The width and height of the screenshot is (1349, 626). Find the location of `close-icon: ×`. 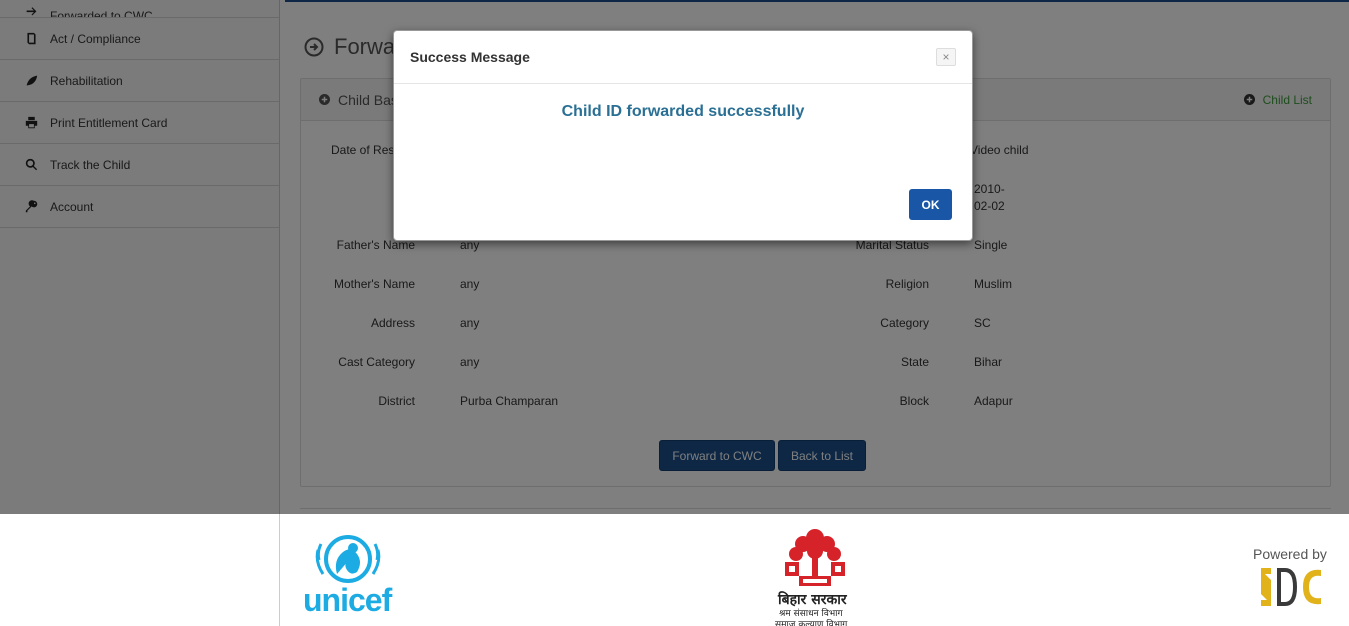

close-icon: × is located at coordinates (946, 57).